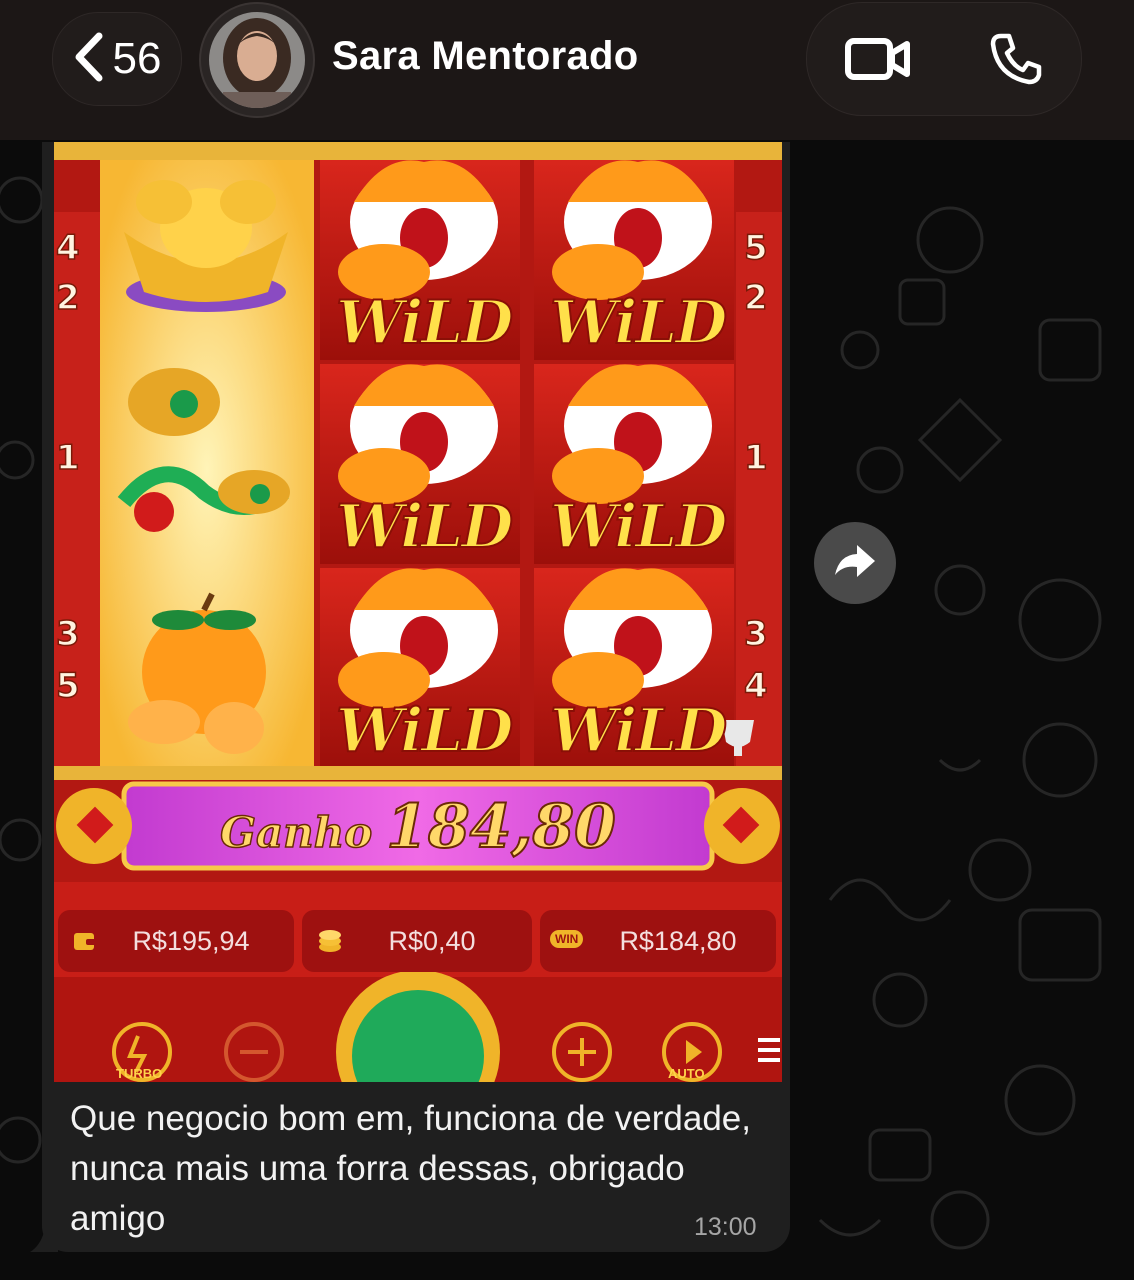 The width and height of the screenshot is (1134, 1280). I want to click on avatar-photo, so click(257, 60).